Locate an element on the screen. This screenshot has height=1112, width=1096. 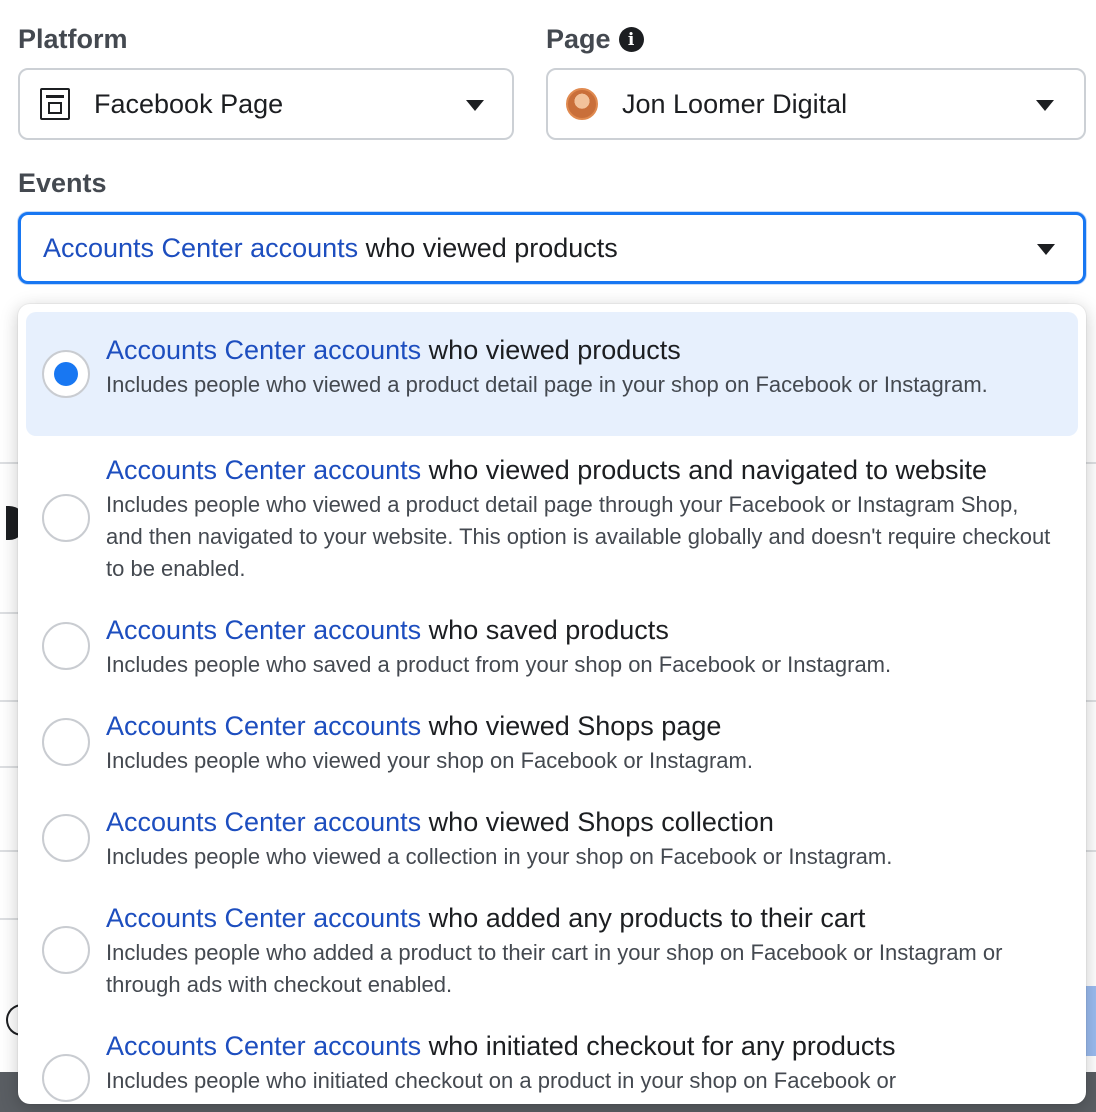
platform-select-value: Facebook Page is located at coordinates (189, 103).